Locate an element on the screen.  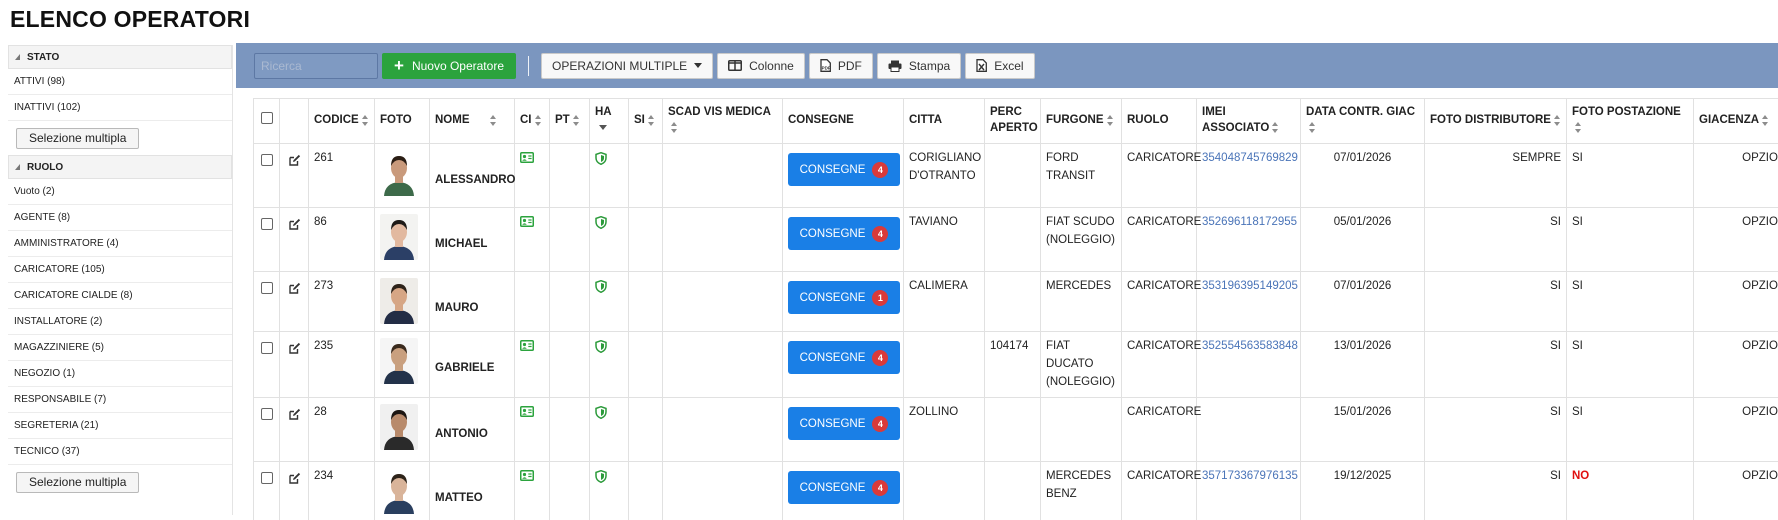
filter-item-inattivi: INATTIVI (102) is located at coordinates (120, 108).